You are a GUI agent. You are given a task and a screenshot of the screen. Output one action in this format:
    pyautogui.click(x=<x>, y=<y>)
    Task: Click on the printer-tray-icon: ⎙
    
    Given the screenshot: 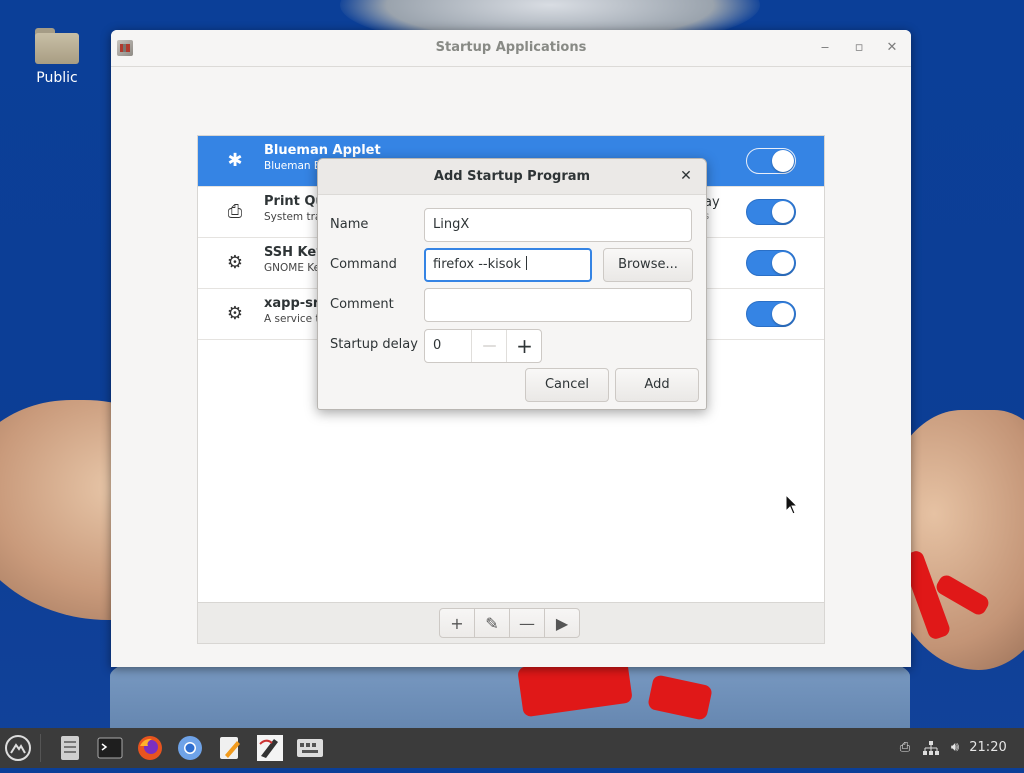 What is the action you would take?
    pyautogui.click(x=905, y=748)
    